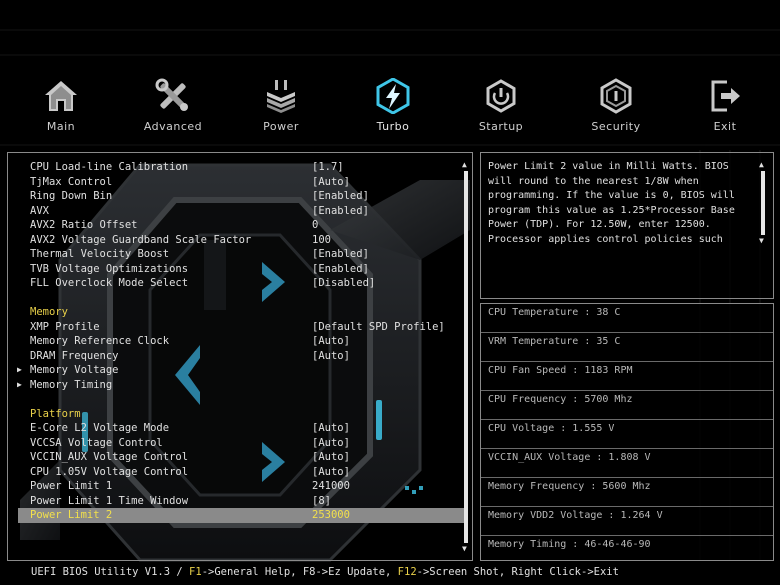 Image resolution: width=780 pixels, height=585 pixels. I want to click on setting-row: AVX2 Ratio Offset 0, so click(236, 225).